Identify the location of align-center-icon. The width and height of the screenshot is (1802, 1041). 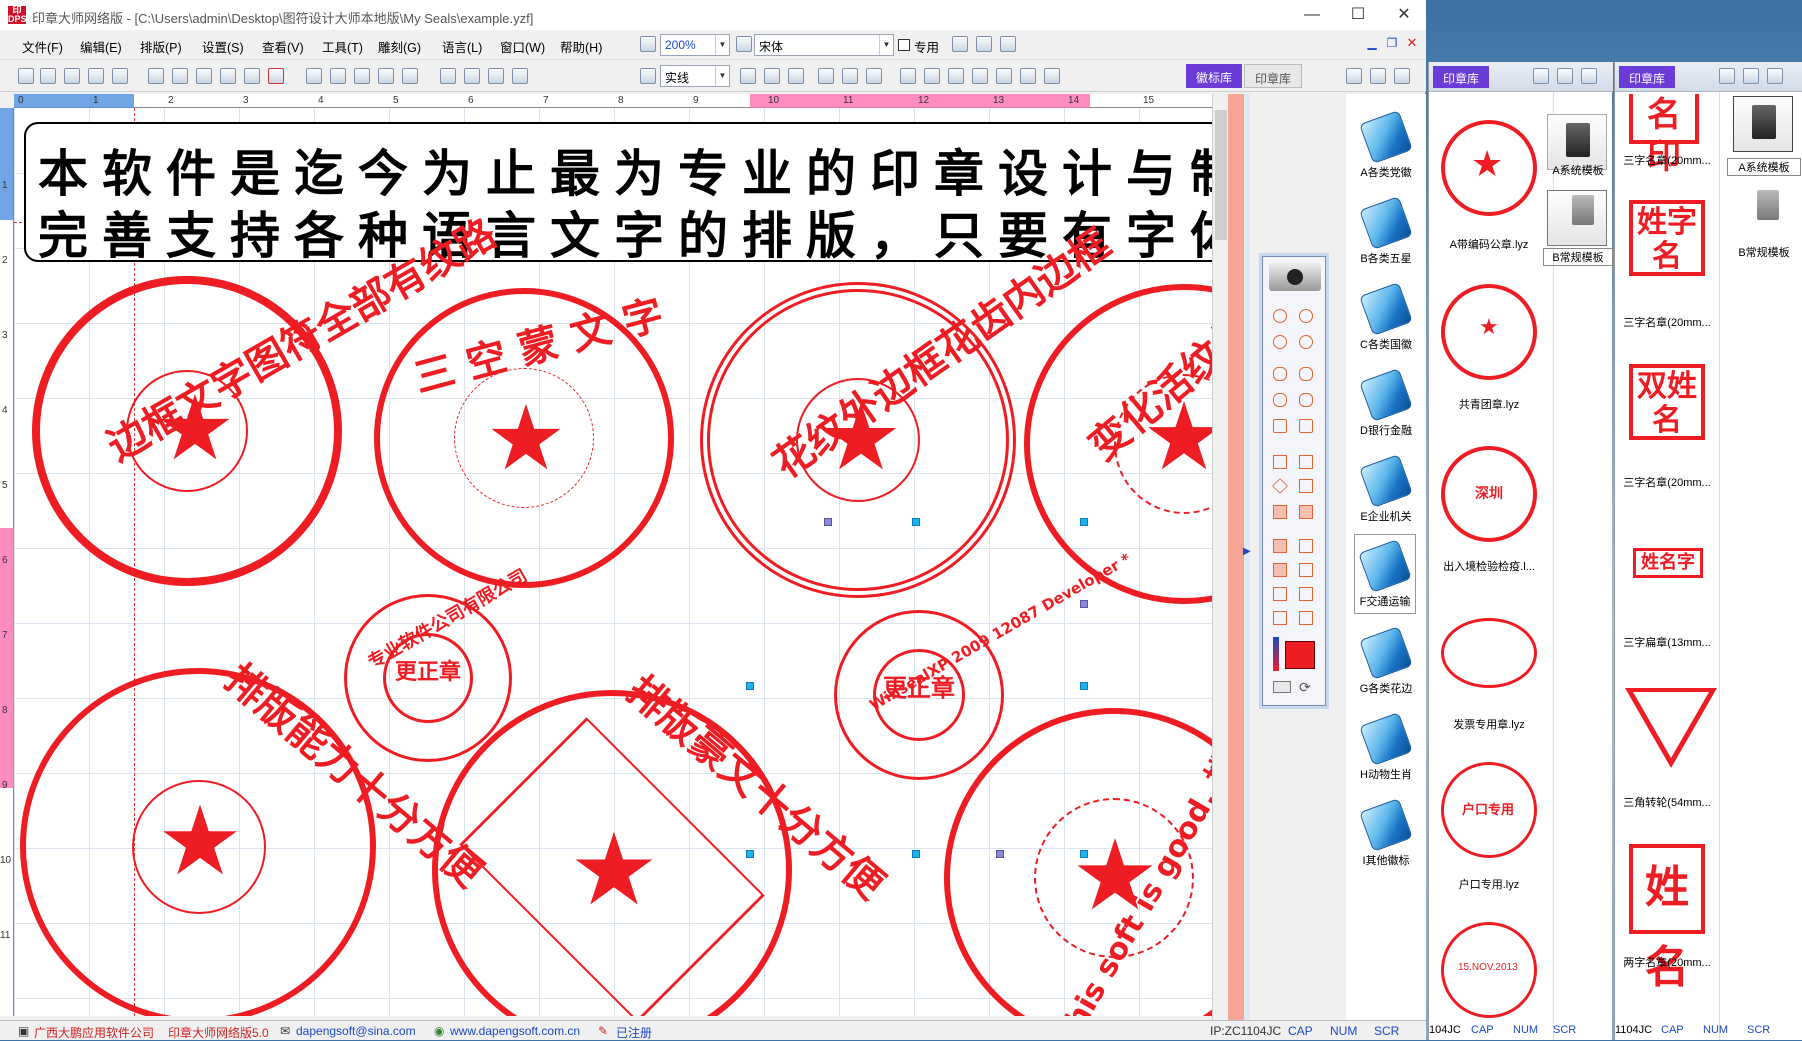
(338, 76).